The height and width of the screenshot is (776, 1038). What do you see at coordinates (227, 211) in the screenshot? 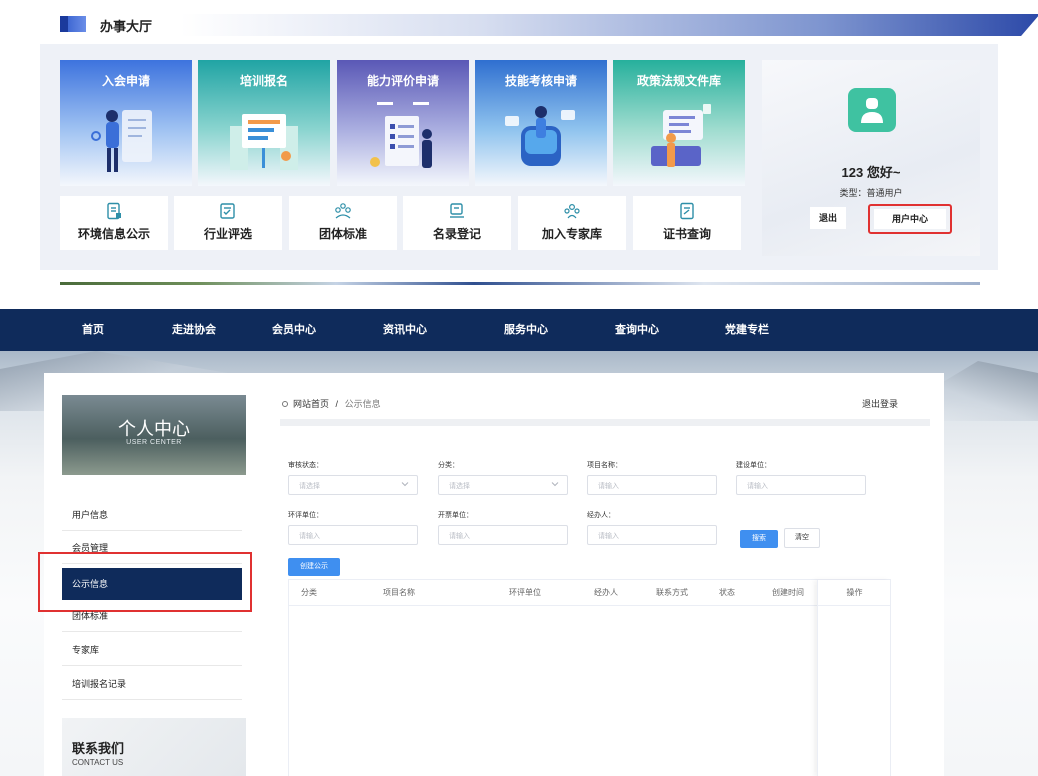
I see `checklist-icon` at bounding box center [227, 211].